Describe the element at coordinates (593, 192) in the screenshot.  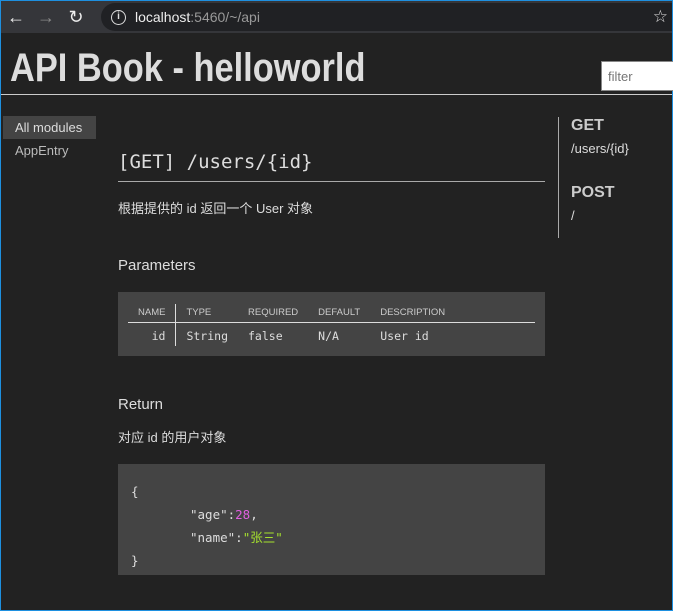
I see `toc-post-heading: POST` at that location.